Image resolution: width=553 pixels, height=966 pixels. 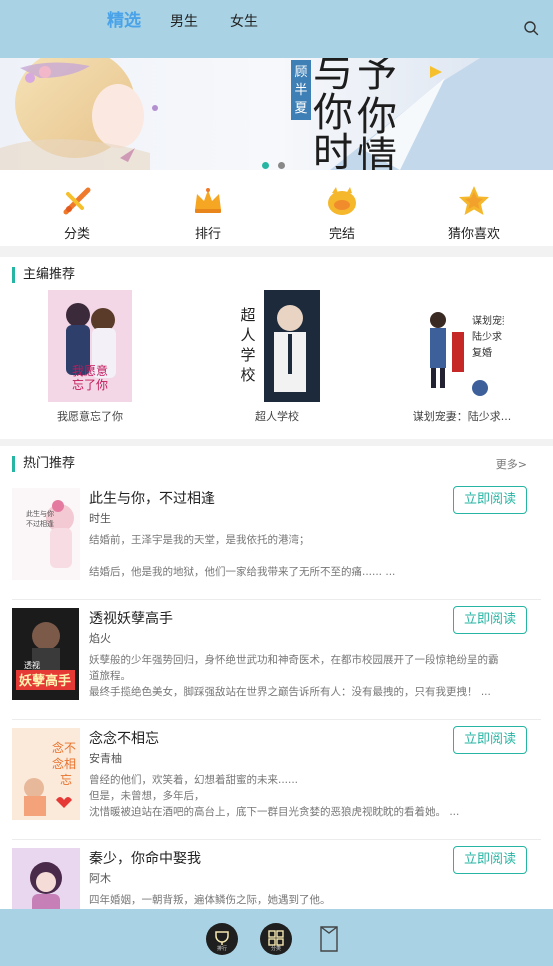 I want to click on banner-title-char-6: 情, so click(x=377, y=152).